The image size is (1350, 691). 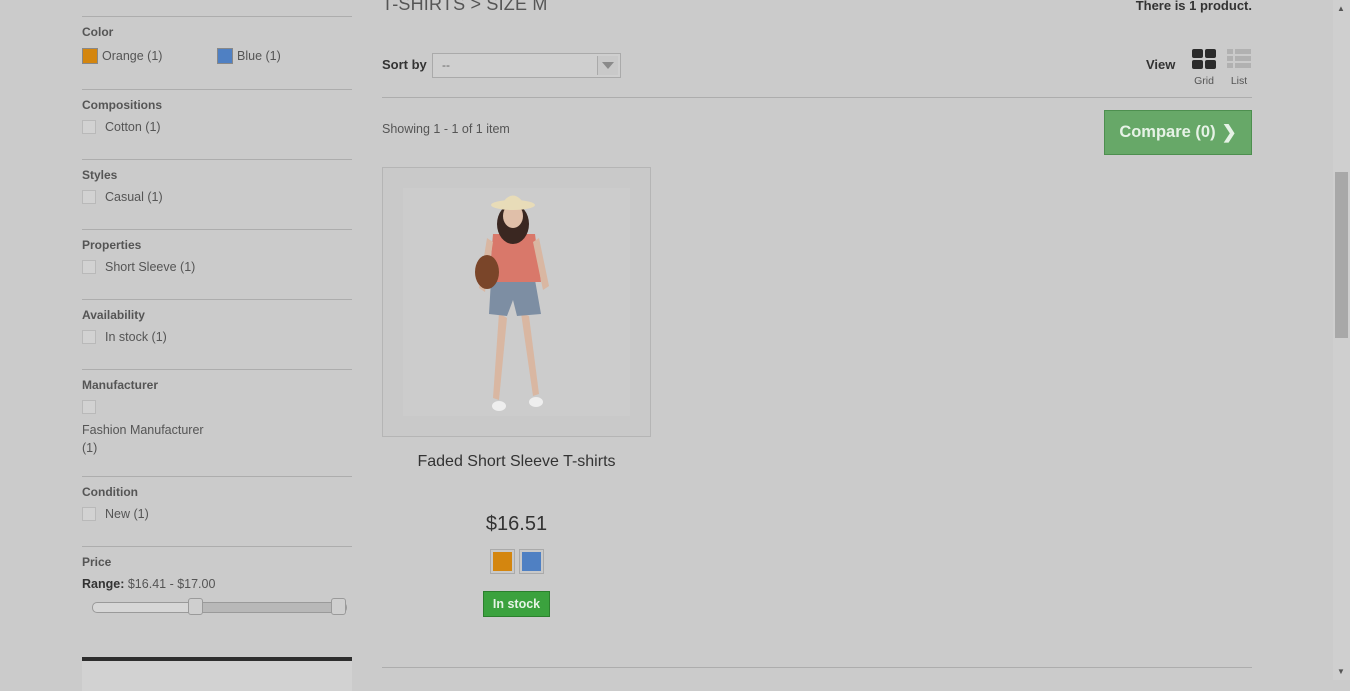 What do you see at coordinates (1161, 64) in the screenshot?
I see `view-label: View` at bounding box center [1161, 64].